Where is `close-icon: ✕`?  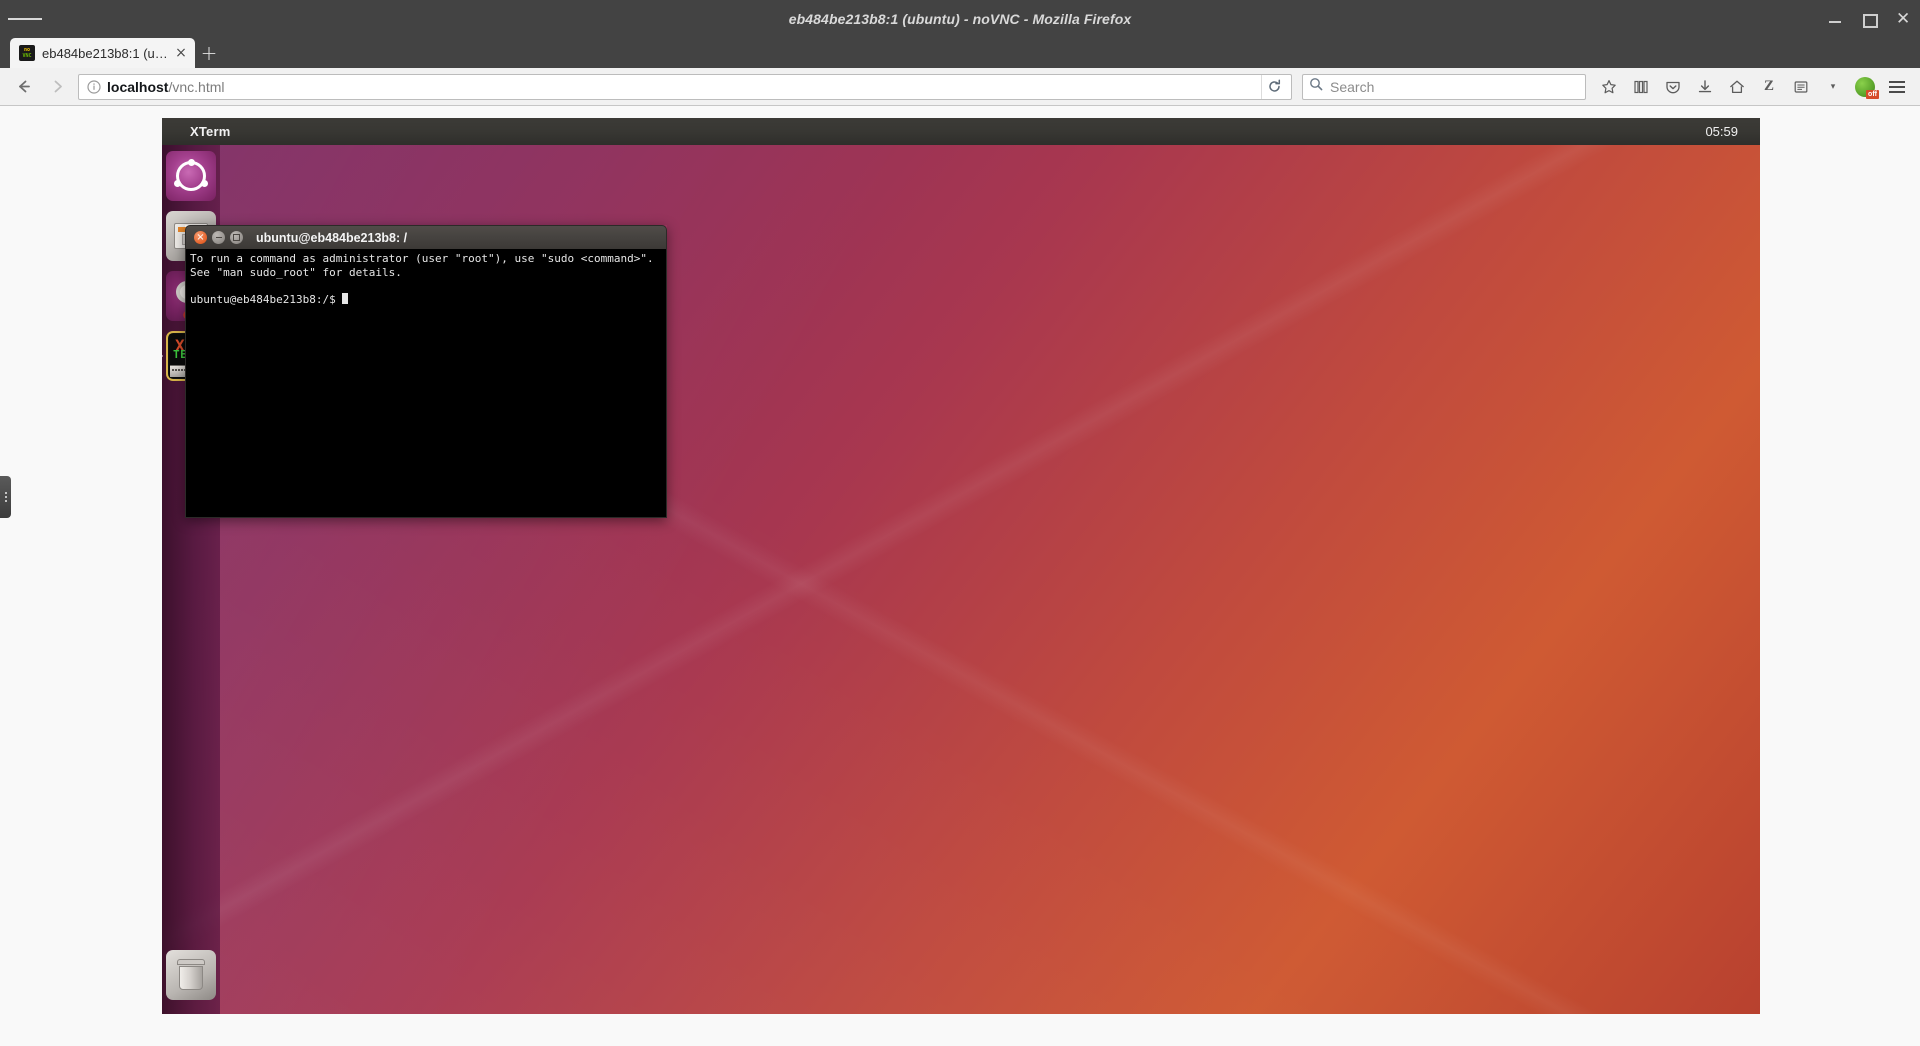 close-icon: ✕ is located at coordinates (1903, 19).